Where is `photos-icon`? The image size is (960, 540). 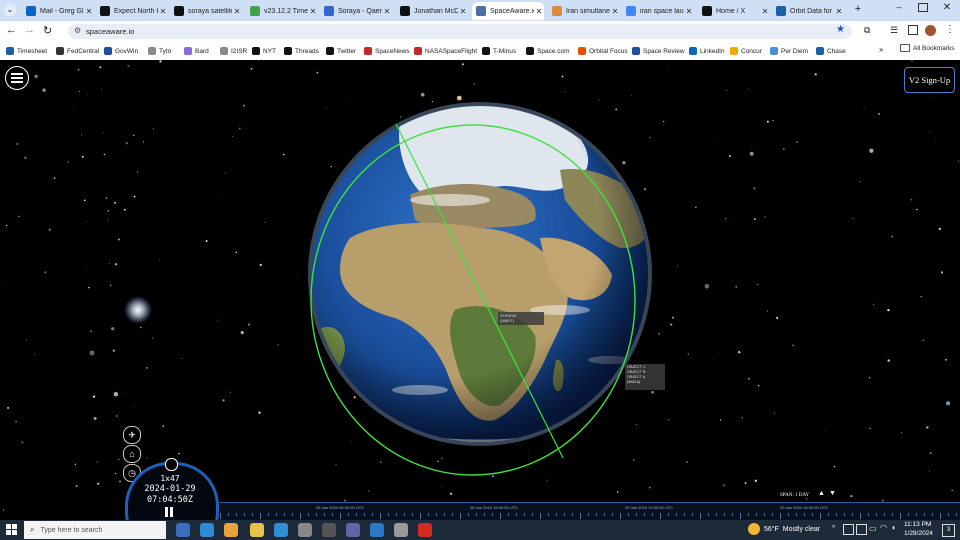
photos-icon is located at coordinates (377, 530).